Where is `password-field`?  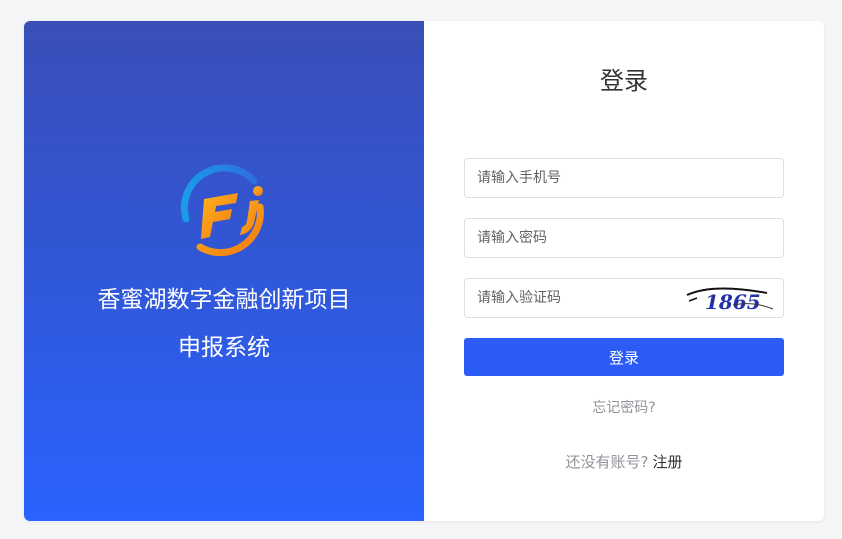
password-field is located at coordinates (624, 238).